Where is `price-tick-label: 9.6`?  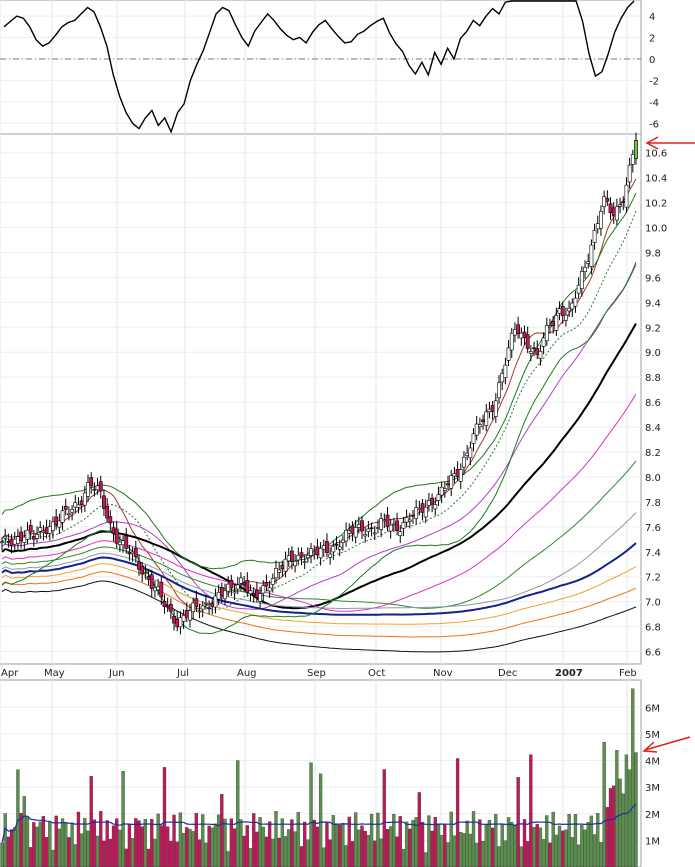
price-tick-label: 9.6 is located at coordinates (653, 278).